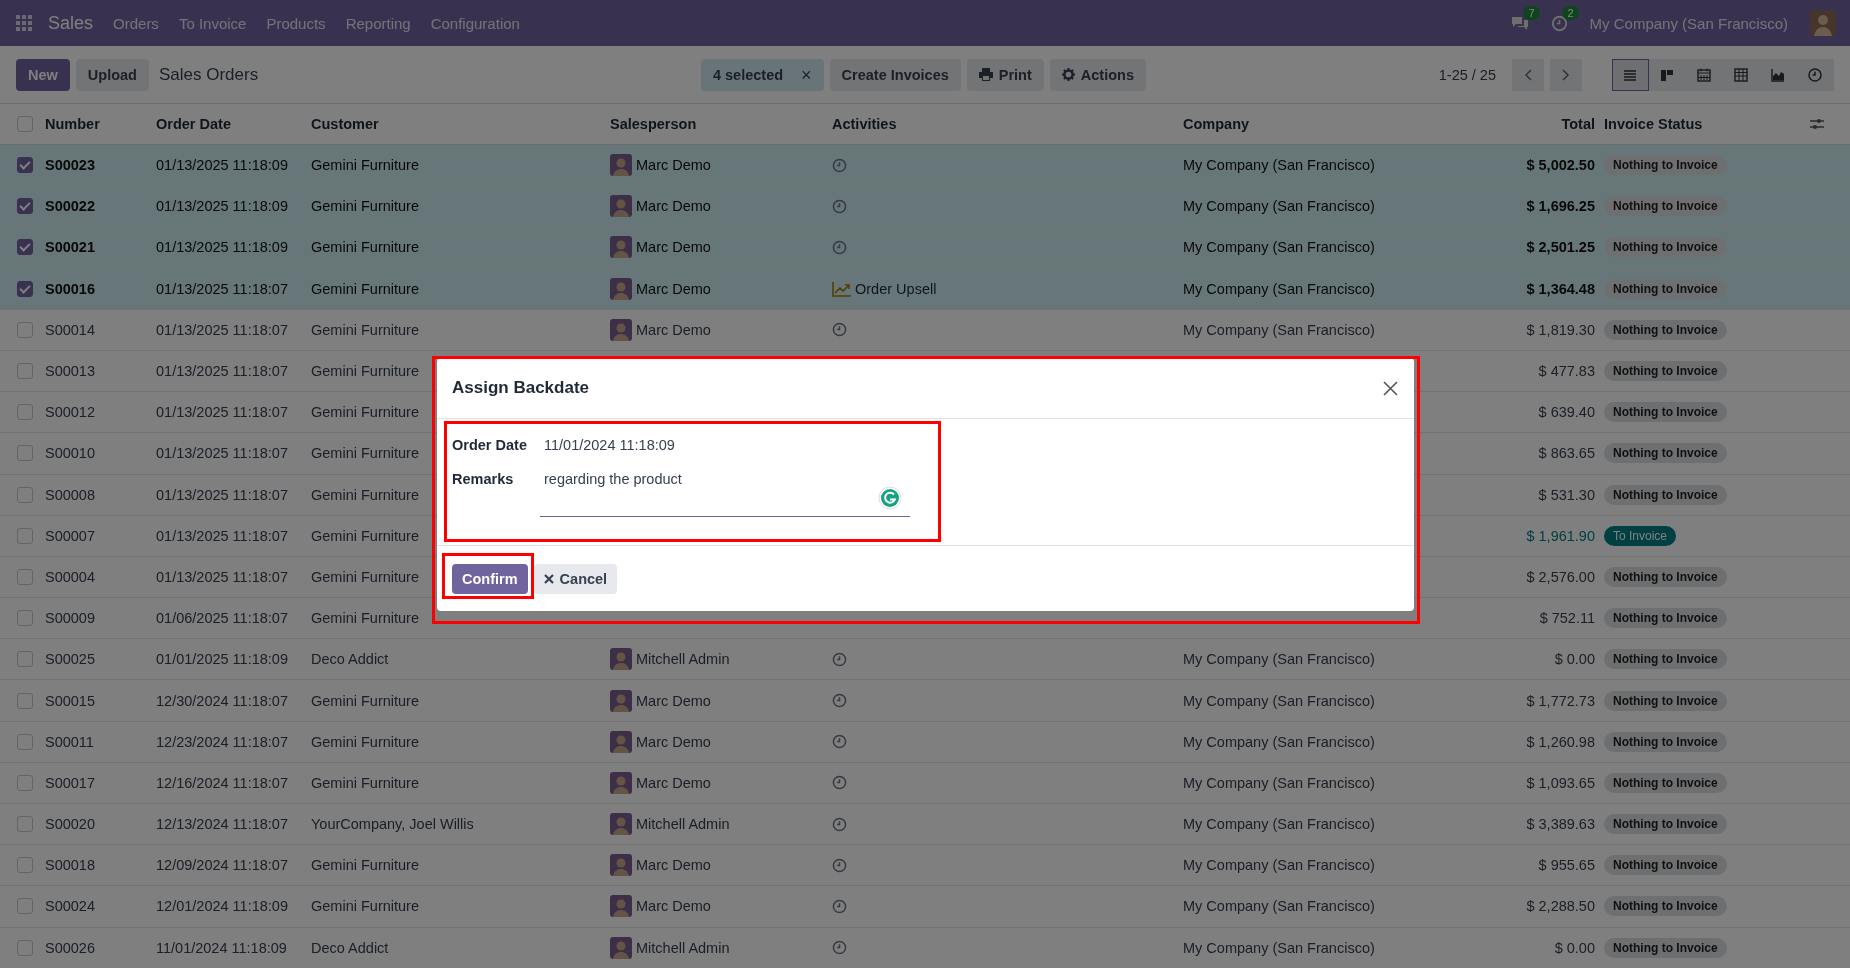 The image size is (1850, 968). I want to click on activity-view-button, so click(1815, 74).